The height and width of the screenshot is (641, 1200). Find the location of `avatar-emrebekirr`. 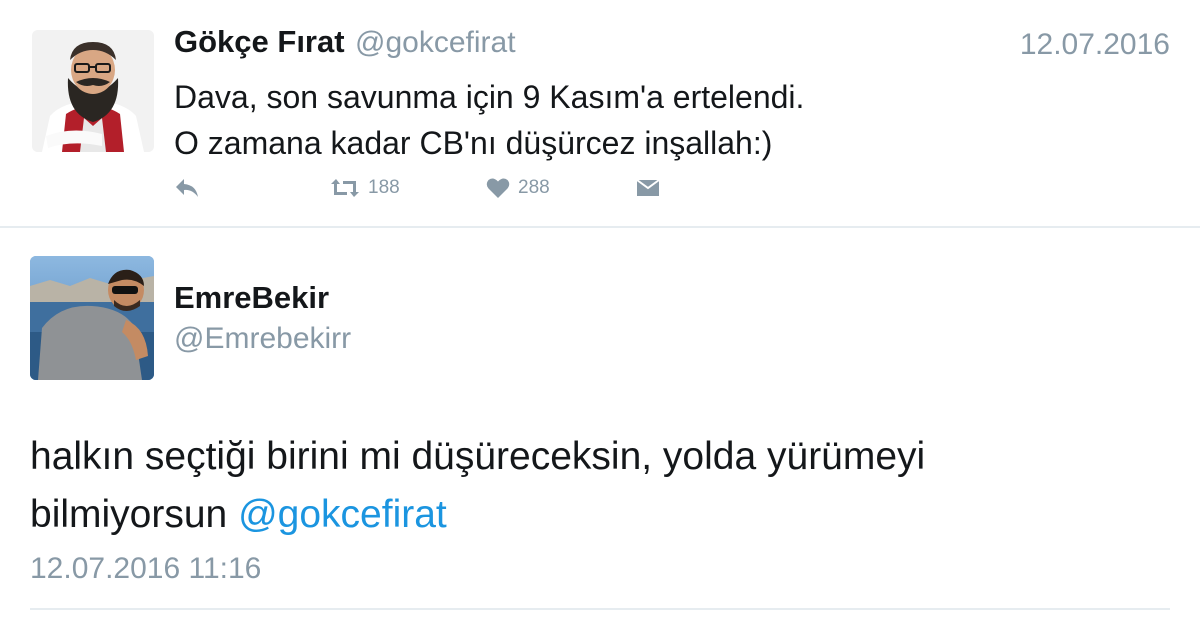

avatar-emrebekirr is located at coordinates (92, 318).